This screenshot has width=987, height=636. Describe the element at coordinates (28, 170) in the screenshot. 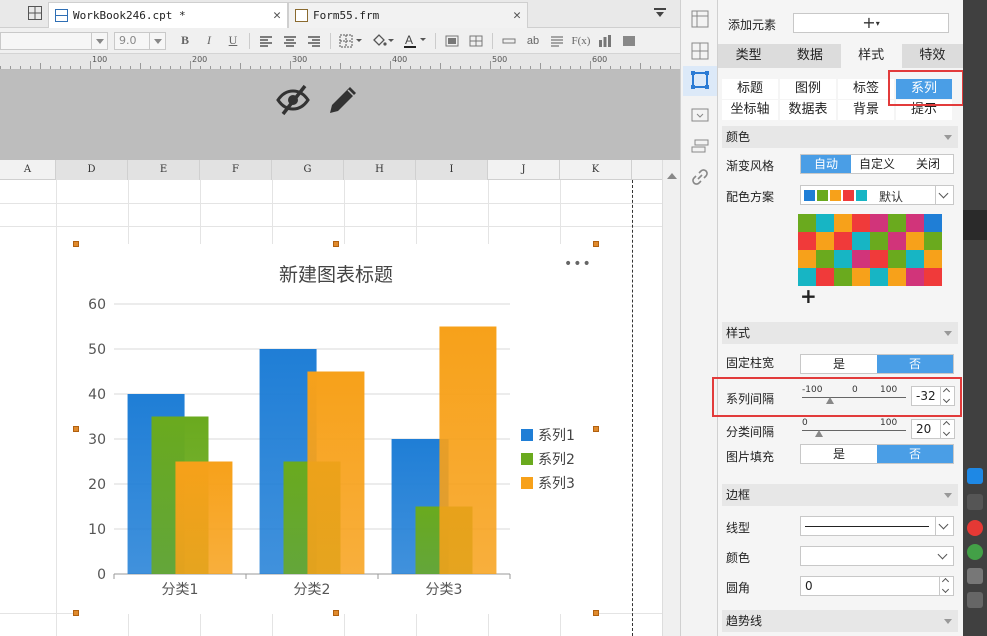

I see `column-header-a: A` at that location.